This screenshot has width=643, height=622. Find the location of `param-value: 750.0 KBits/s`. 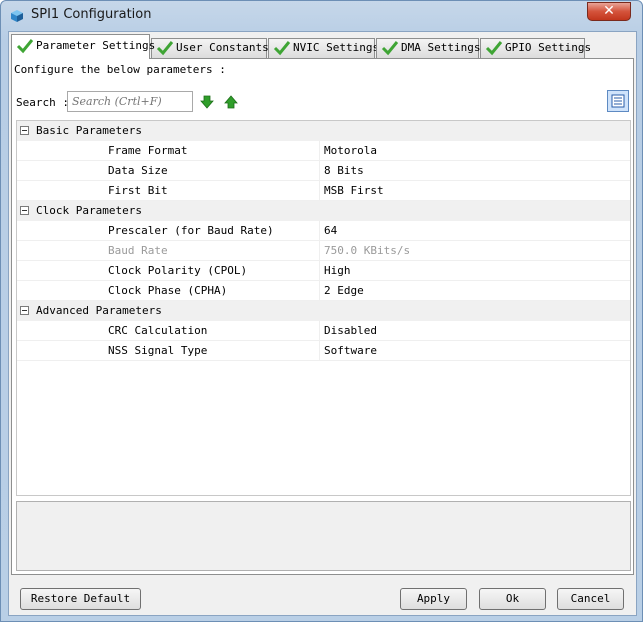

param-value: 750.0 KBits/s is located at coordinates (367, 250).